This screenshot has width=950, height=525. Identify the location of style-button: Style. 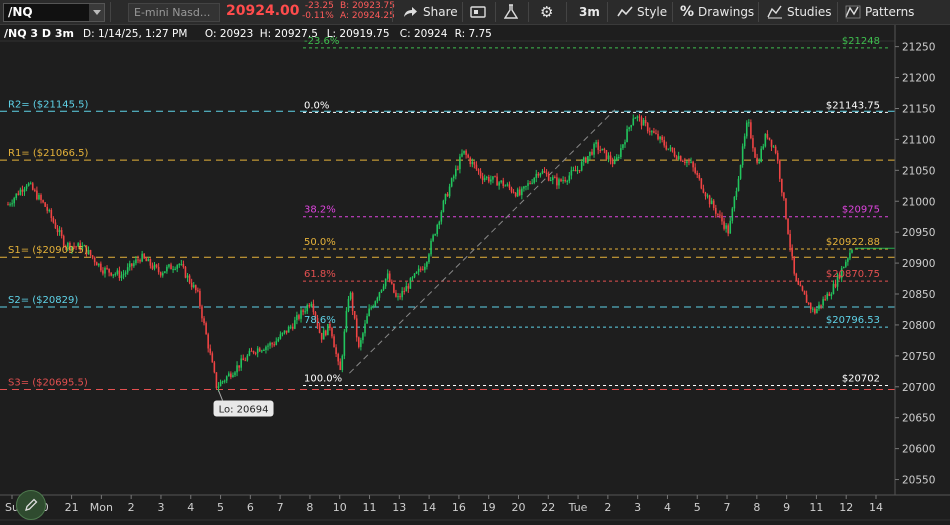
(642, 12).